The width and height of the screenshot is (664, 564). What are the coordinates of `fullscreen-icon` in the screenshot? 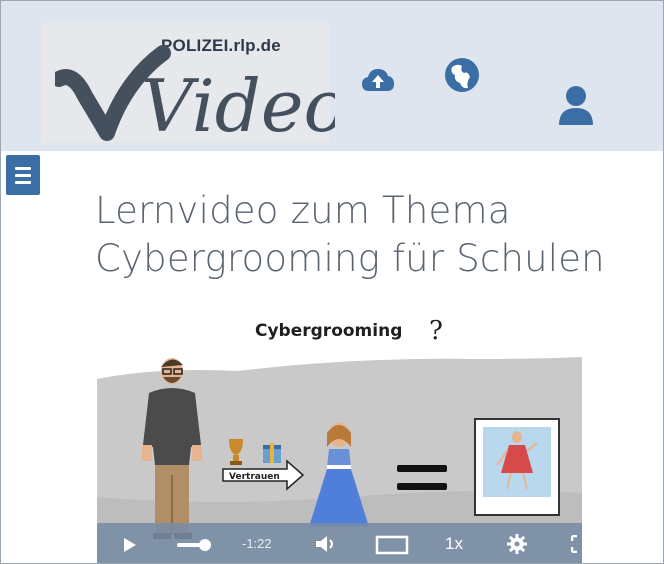 It's located at (576, 544).